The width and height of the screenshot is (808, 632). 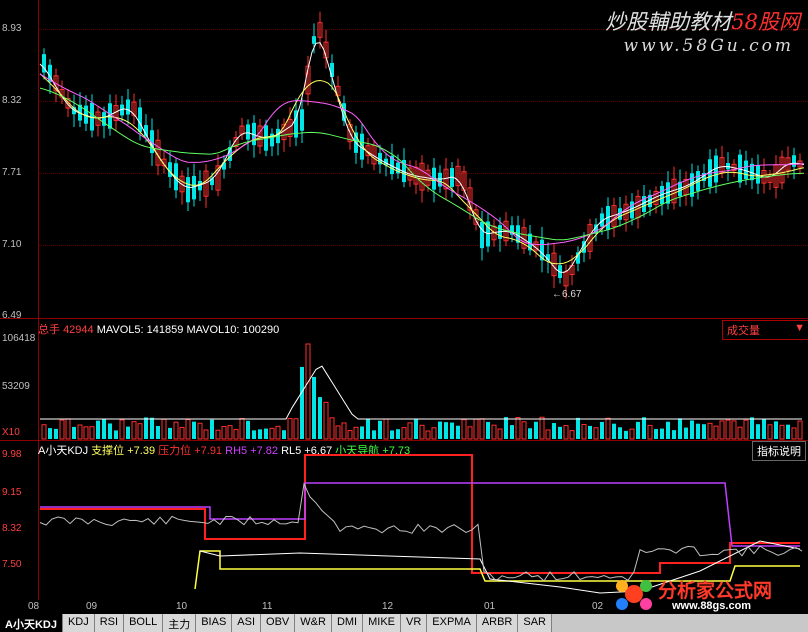 I want to click on tab-a-kdj: A小天KDJ, so click(x=31, y=623).